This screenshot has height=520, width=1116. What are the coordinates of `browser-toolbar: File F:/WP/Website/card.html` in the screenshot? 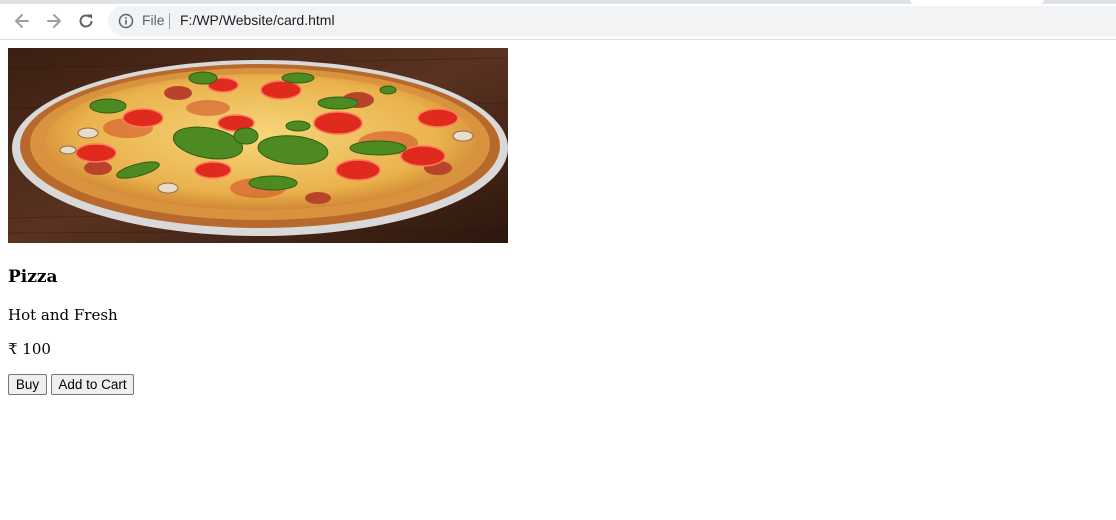 It's located at (558, 22).